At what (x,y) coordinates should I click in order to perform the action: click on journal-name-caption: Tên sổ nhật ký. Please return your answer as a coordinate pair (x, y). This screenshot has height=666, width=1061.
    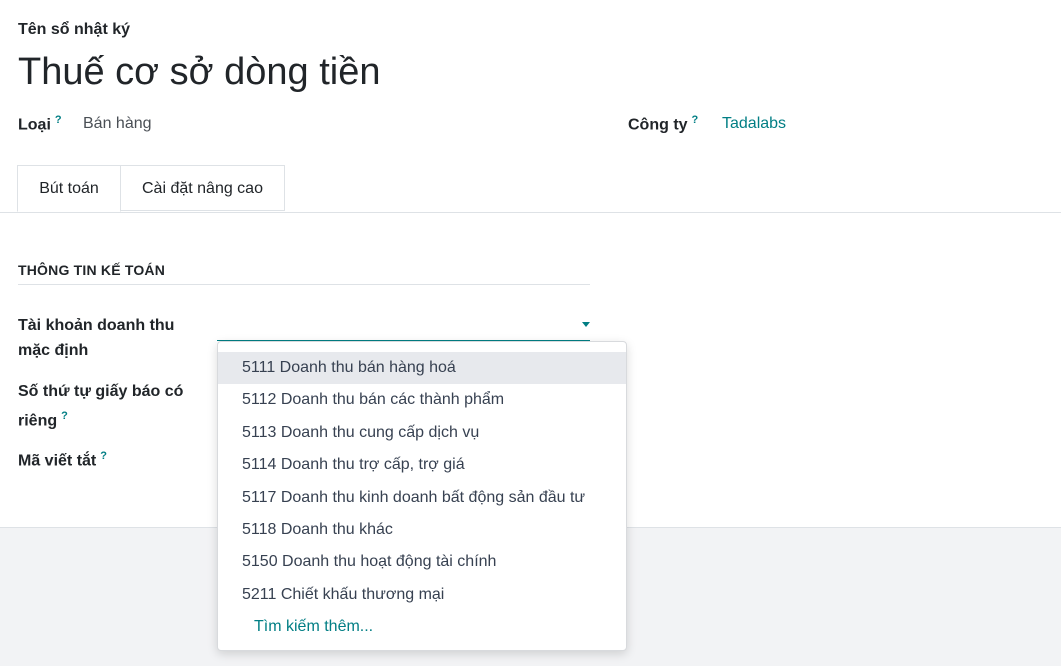
    Looking at the image, I should click on (74, 29).